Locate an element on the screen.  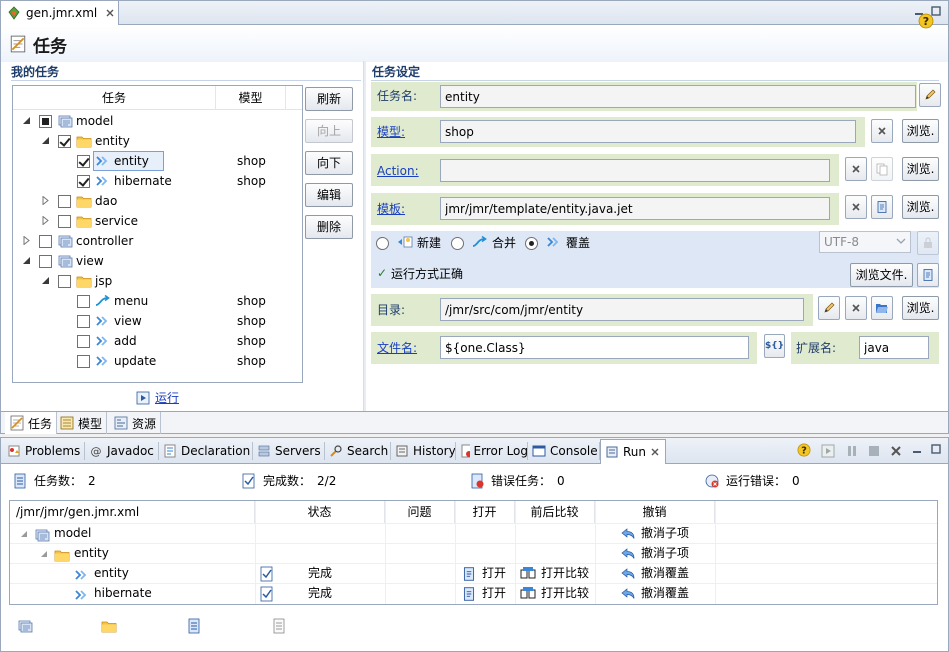
browse-files-button: 浏览文件. is located at coordinates (881, 275).